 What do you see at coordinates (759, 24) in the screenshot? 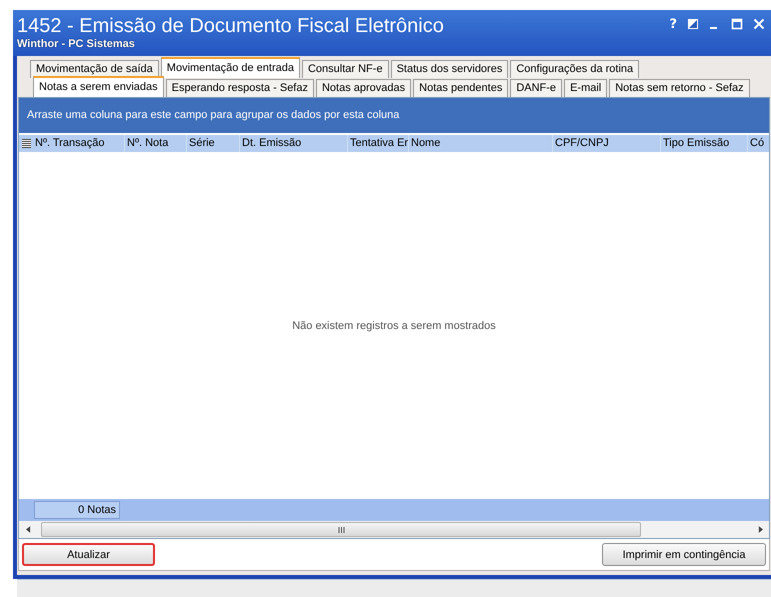
I see `close-icon` at bounding box center [759, 24].